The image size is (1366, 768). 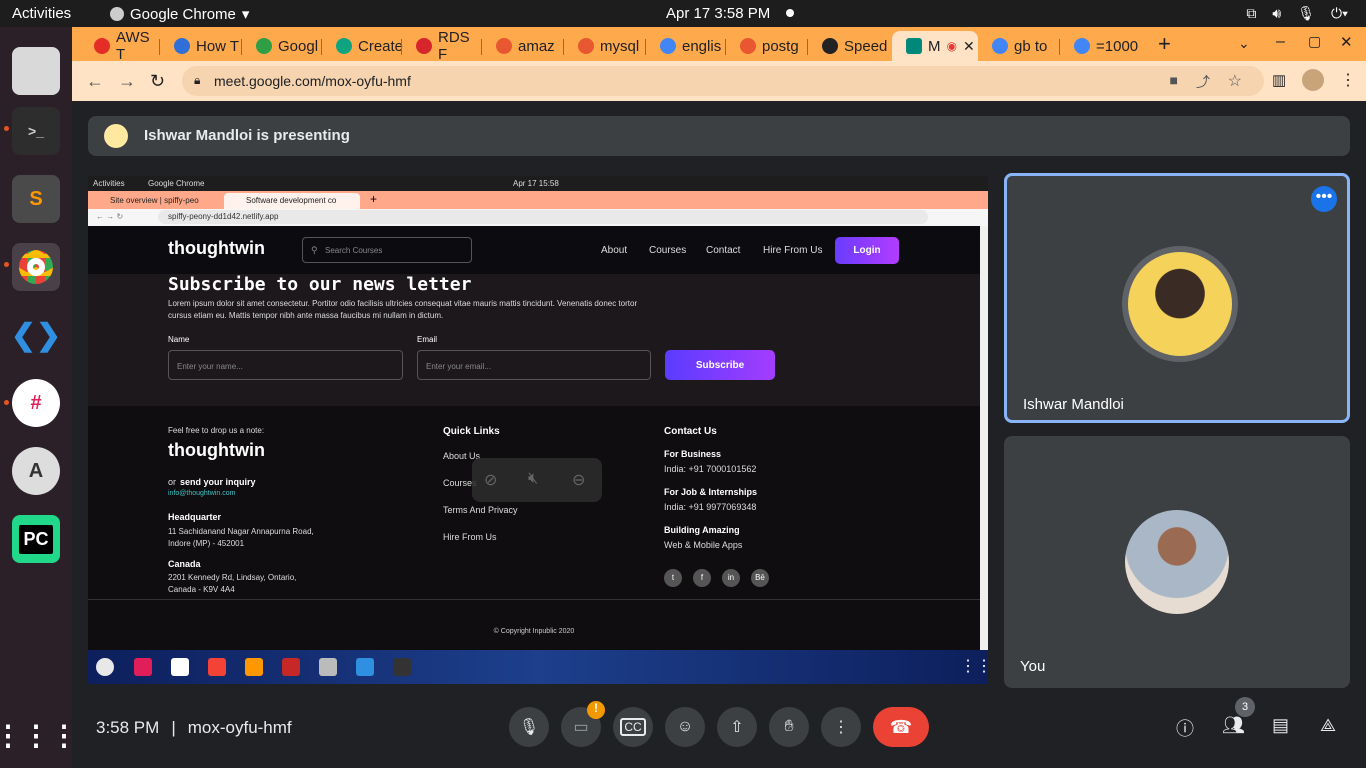 What do you see at coordinates (282, 46) in the screenshot?
I see `tab: Googl` at bounding box center [282, 46].